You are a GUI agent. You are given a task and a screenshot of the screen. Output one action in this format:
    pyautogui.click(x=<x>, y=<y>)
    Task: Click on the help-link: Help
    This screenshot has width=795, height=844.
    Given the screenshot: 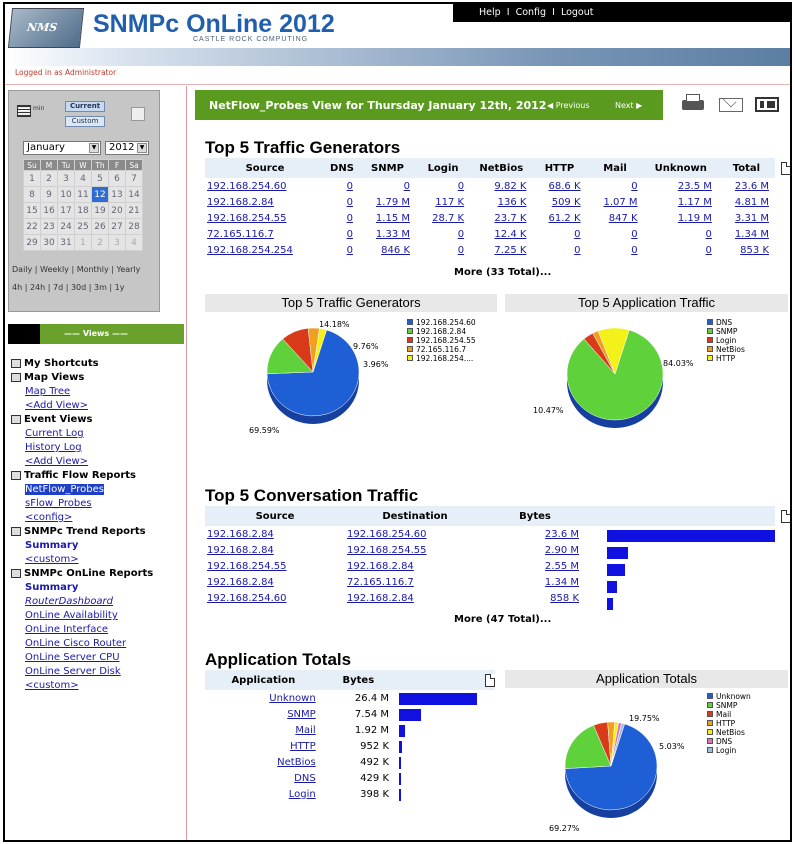 What is the action you would take?
    pyautogui.click(x=490, y=12)
    